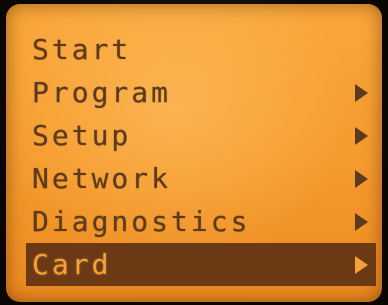 The width and height of the screenshot is (388, 305). Describe the element at coordinates (72, 264) in the screenshot. I see `menu-item-label: Card` at that location.